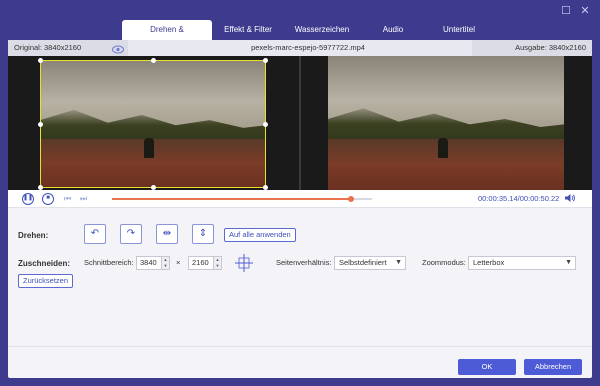 The image size is (600, 386). I want to click on flip-vertical-button: ⇕, so click(203, 234).